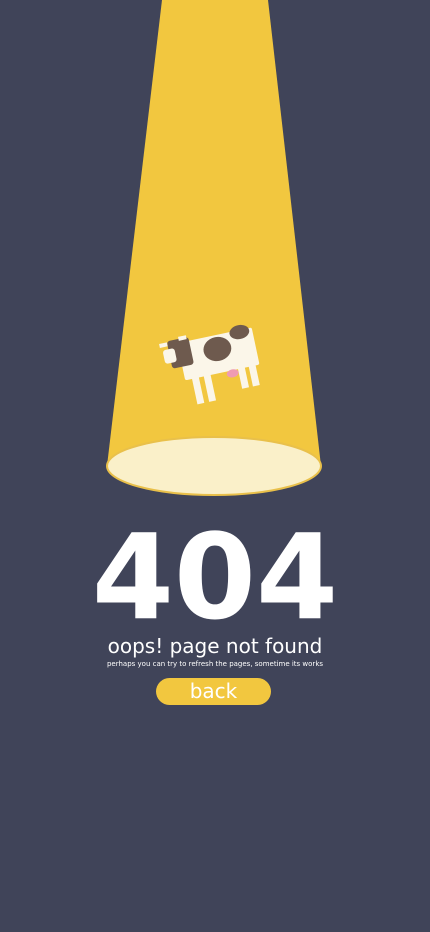  Describe the element at coordinates (214, 466) in the screenshot. I see `spotlight-ground` at that location.